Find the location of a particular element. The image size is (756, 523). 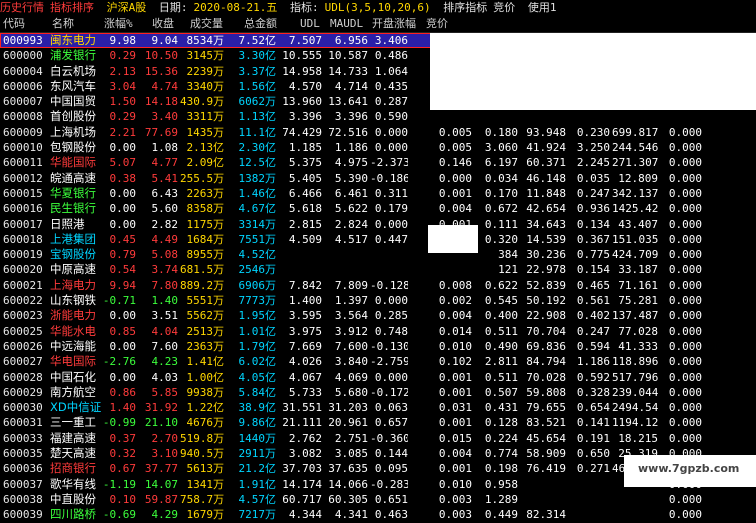

stock-code: 600038 is located at coordinates (23, 499).